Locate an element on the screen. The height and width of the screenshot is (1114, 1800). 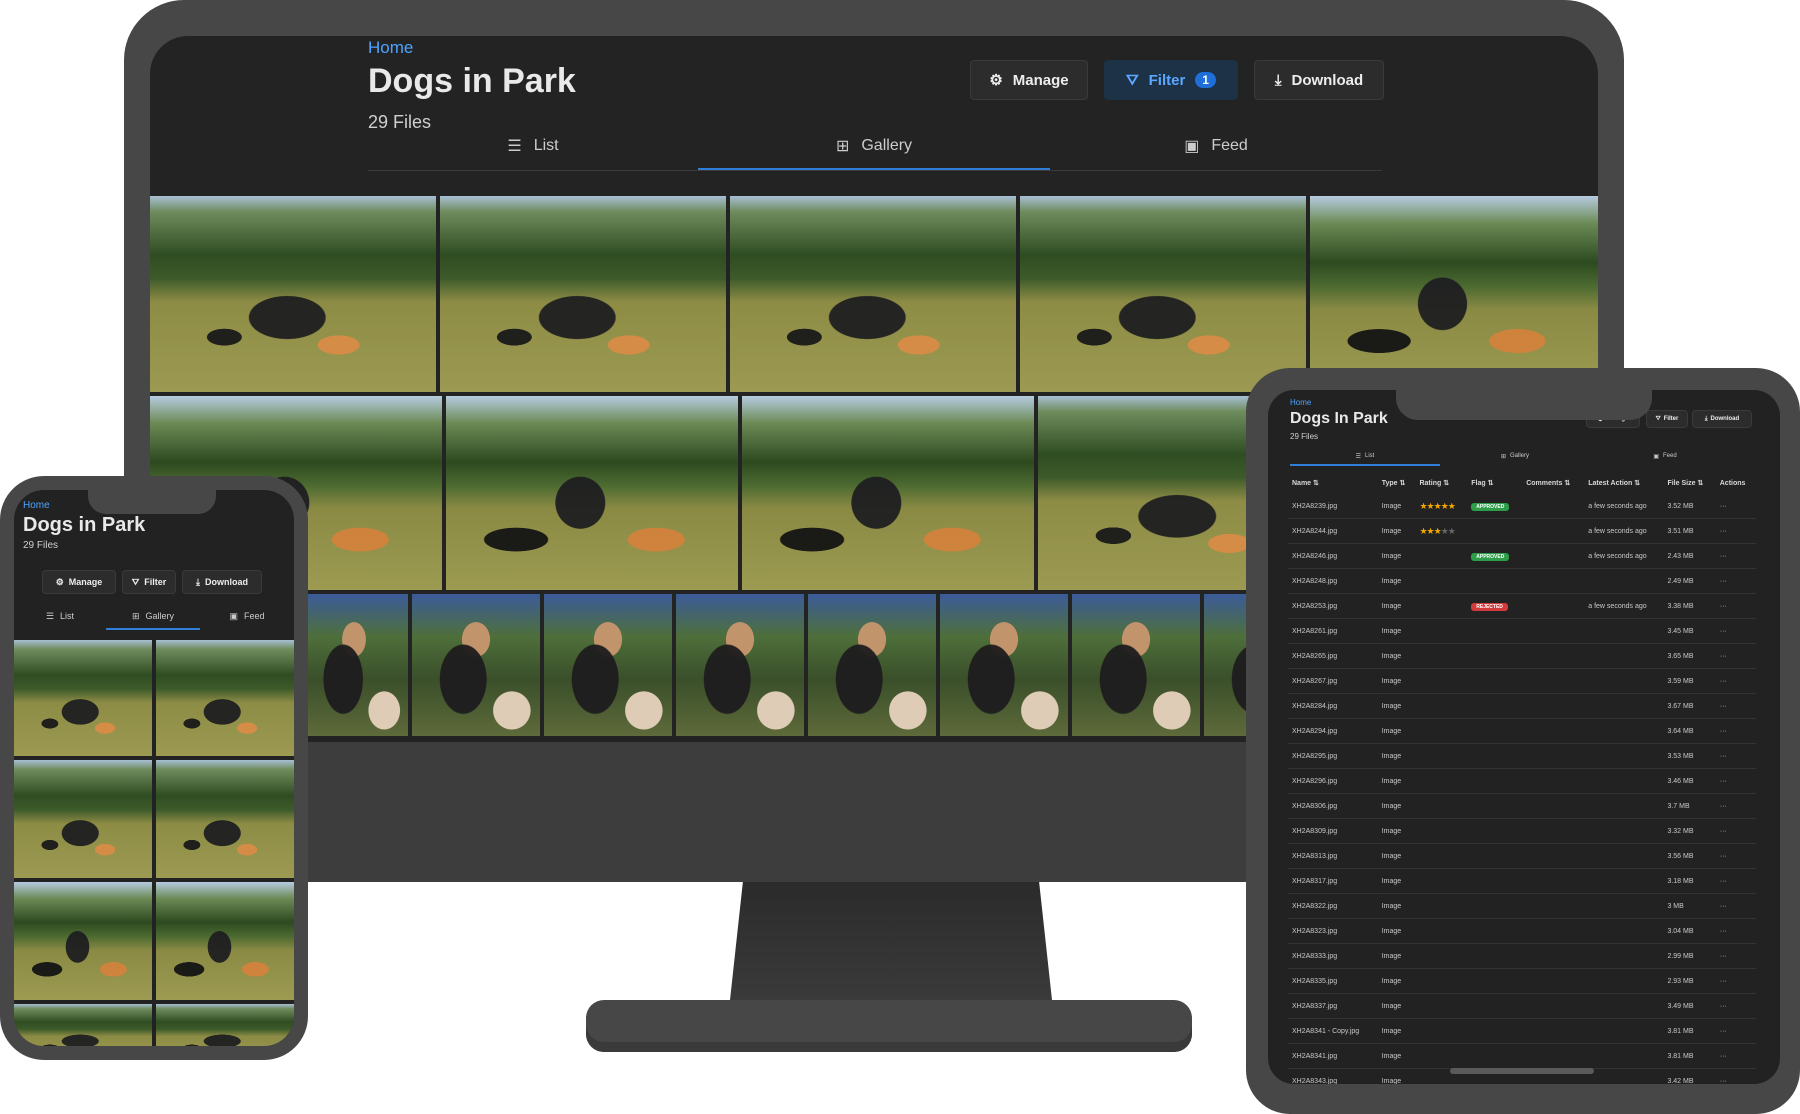
column-header: Comments ⇅ is located at coordinates (1553, 485).